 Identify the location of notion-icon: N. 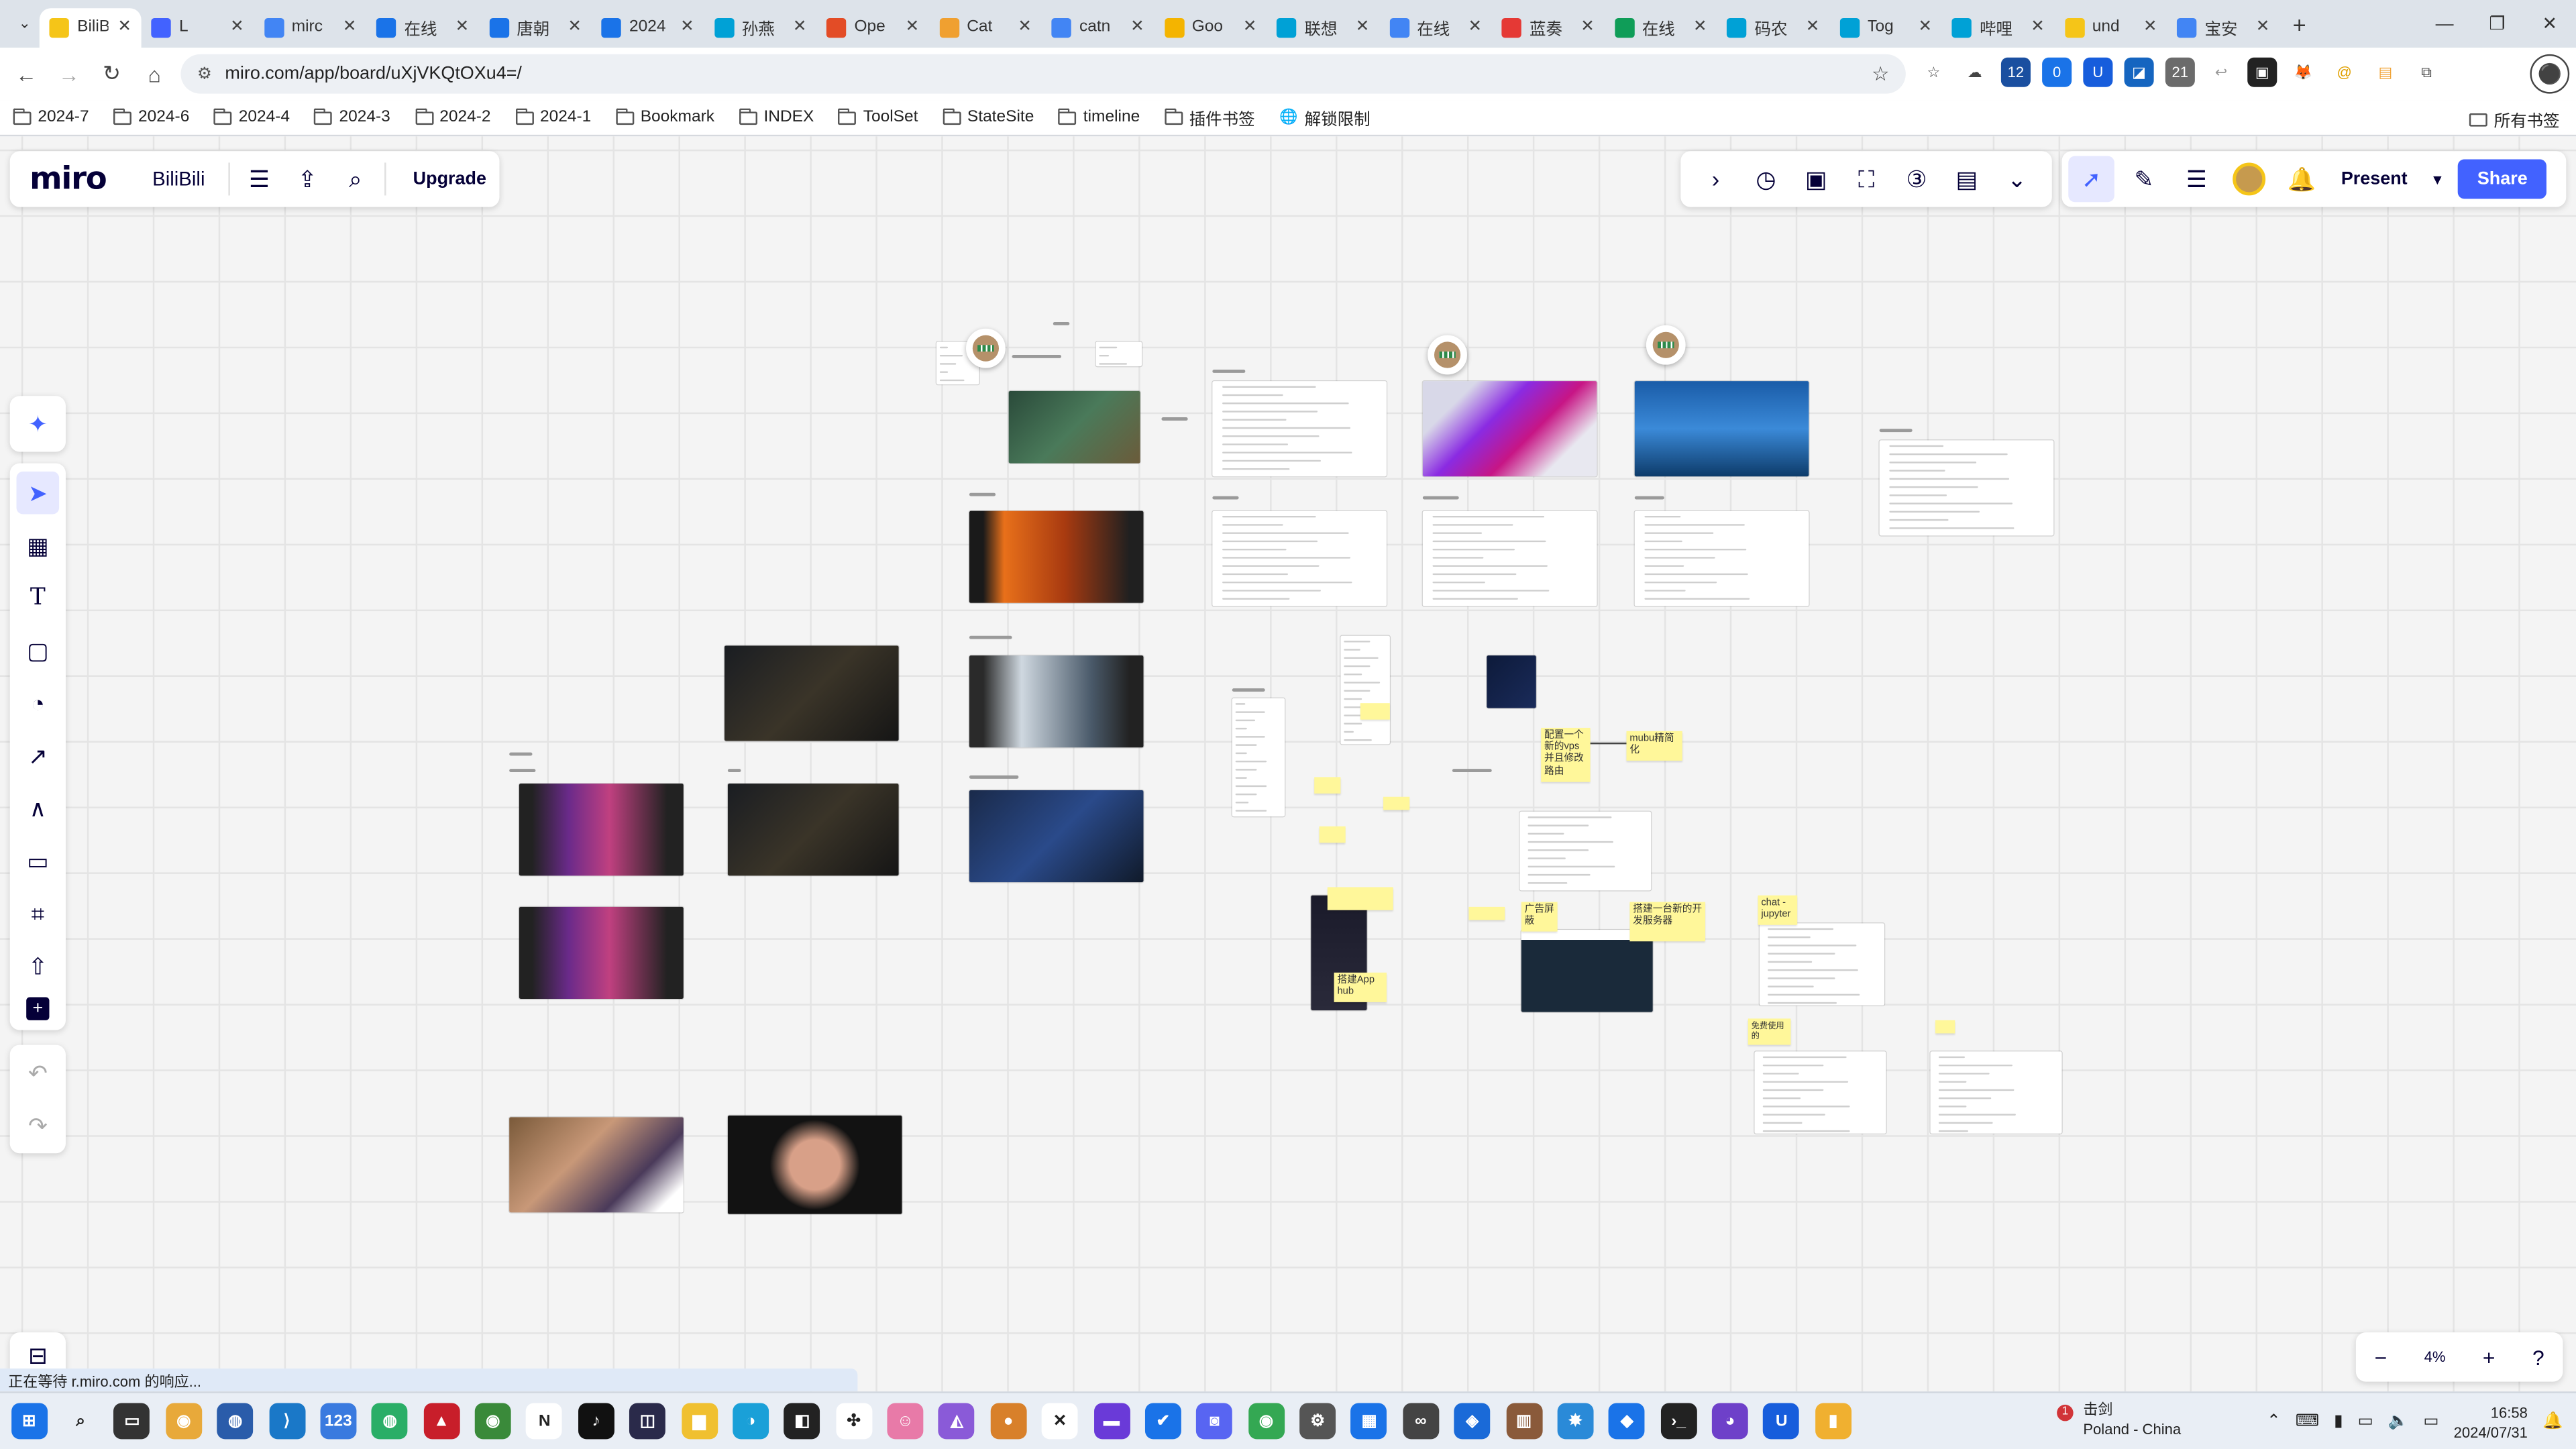
(544, 1421).